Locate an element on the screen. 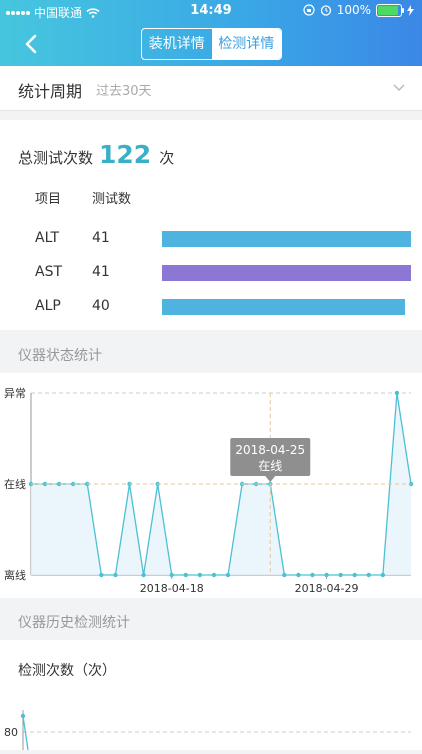 This screenshot has height=754, width=422. item-row-ast: AST 41 is located at coordinates (211, 273).